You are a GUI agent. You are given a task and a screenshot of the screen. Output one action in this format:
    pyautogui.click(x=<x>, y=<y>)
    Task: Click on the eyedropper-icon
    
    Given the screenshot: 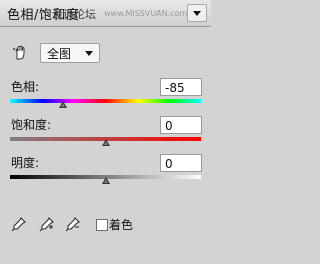 What is the action you would take?
    pyautogui.click(x=19, y=224)
    